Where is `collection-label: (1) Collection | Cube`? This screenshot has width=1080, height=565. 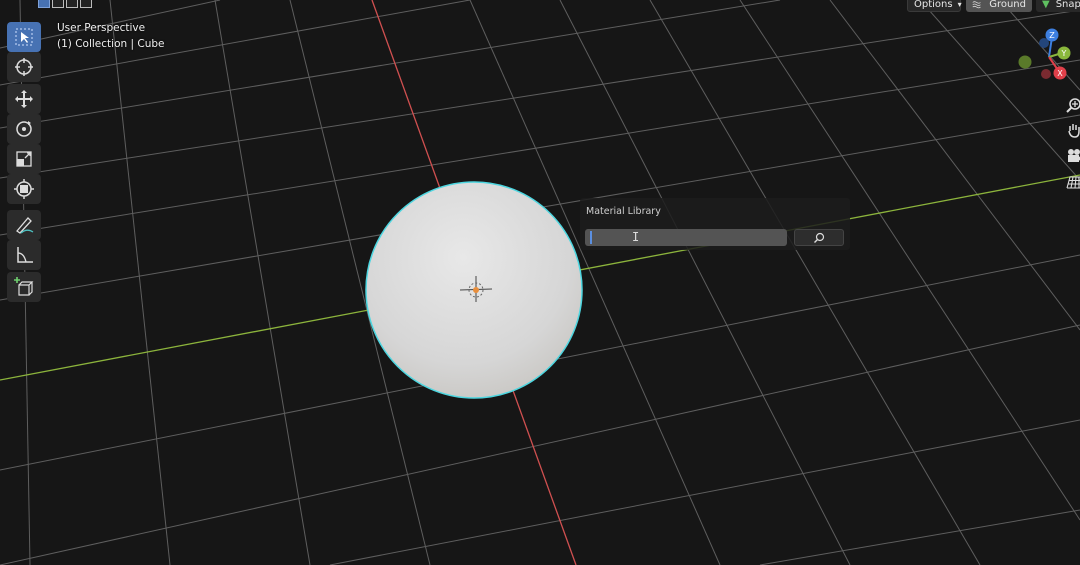 collection-label: (1) Collection | Cube is located at coordinates (111, 44).